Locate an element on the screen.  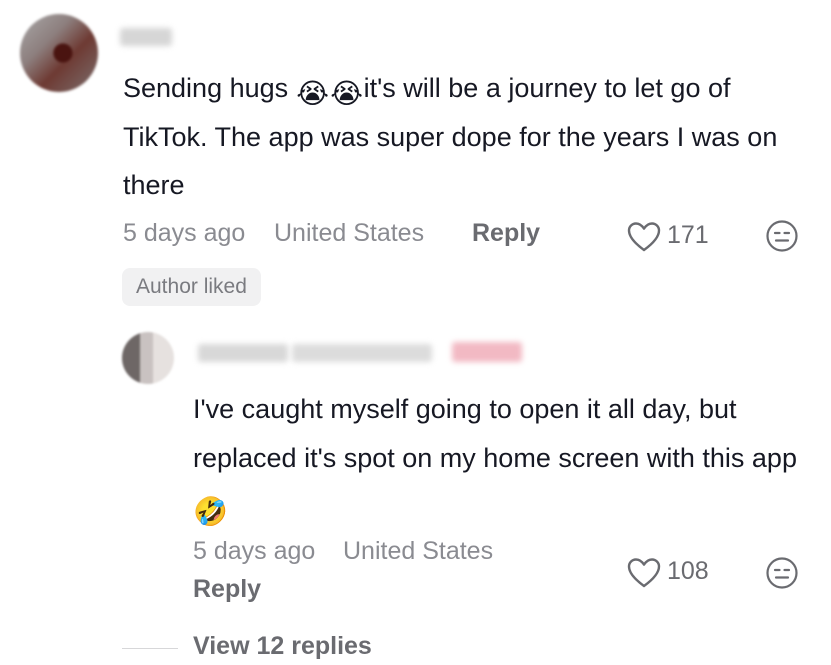
comment-timestamp: 5 days ago is located at coordinates (184, 233).